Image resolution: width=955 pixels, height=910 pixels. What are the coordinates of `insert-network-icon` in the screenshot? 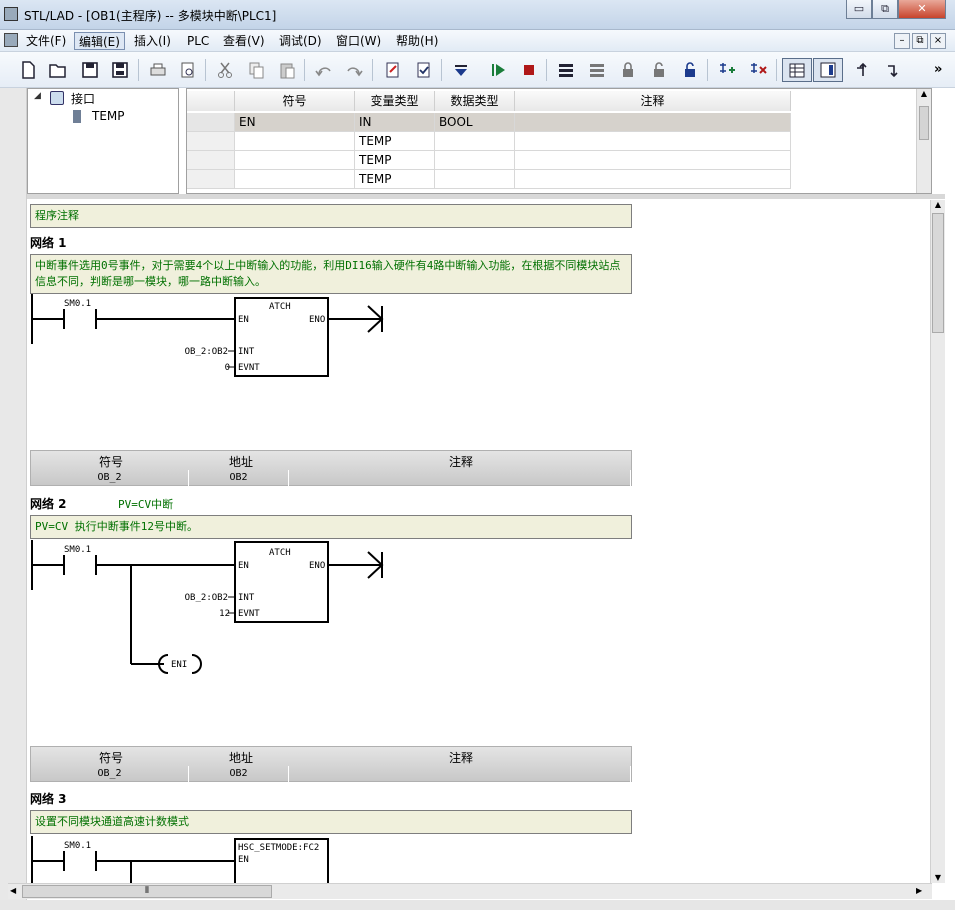 It's located at (727, 70).